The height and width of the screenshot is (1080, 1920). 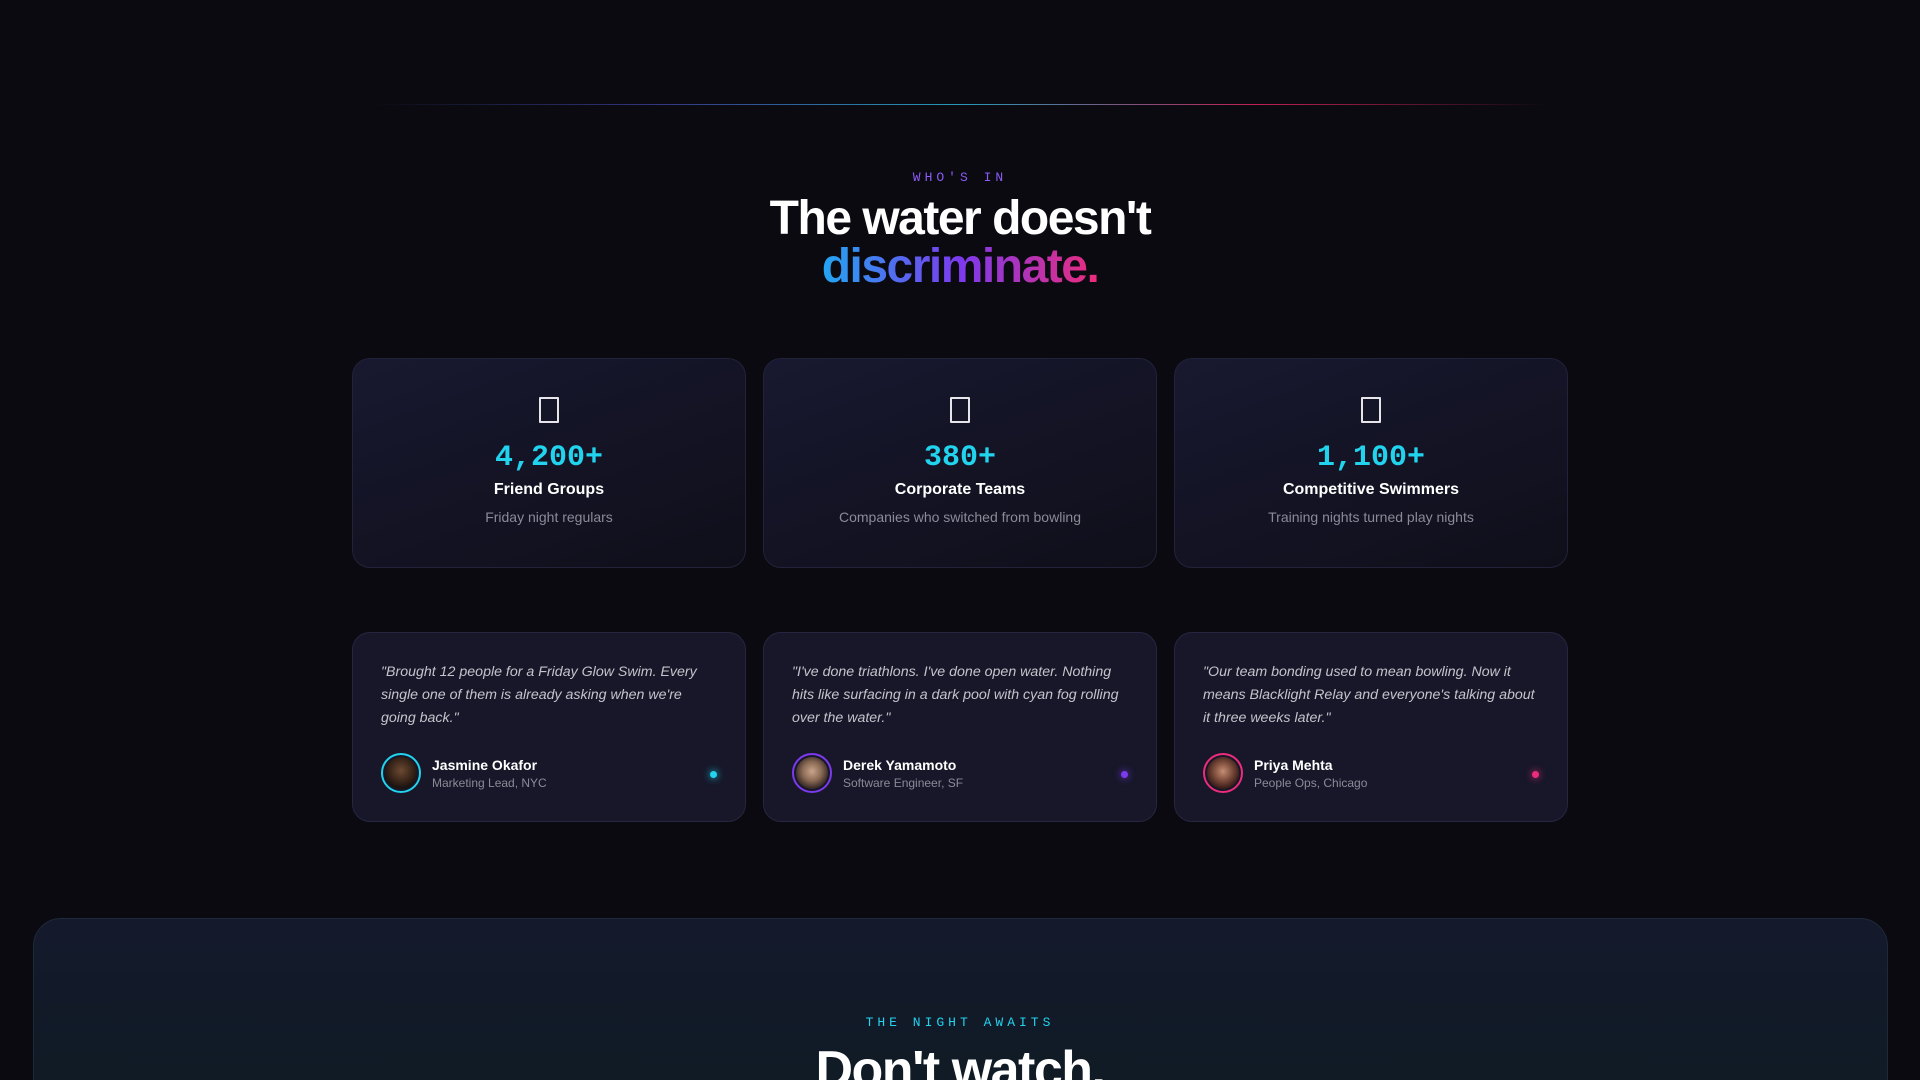 I want to click on cta-headline: Don't watch., so click(x=960, y=1060).